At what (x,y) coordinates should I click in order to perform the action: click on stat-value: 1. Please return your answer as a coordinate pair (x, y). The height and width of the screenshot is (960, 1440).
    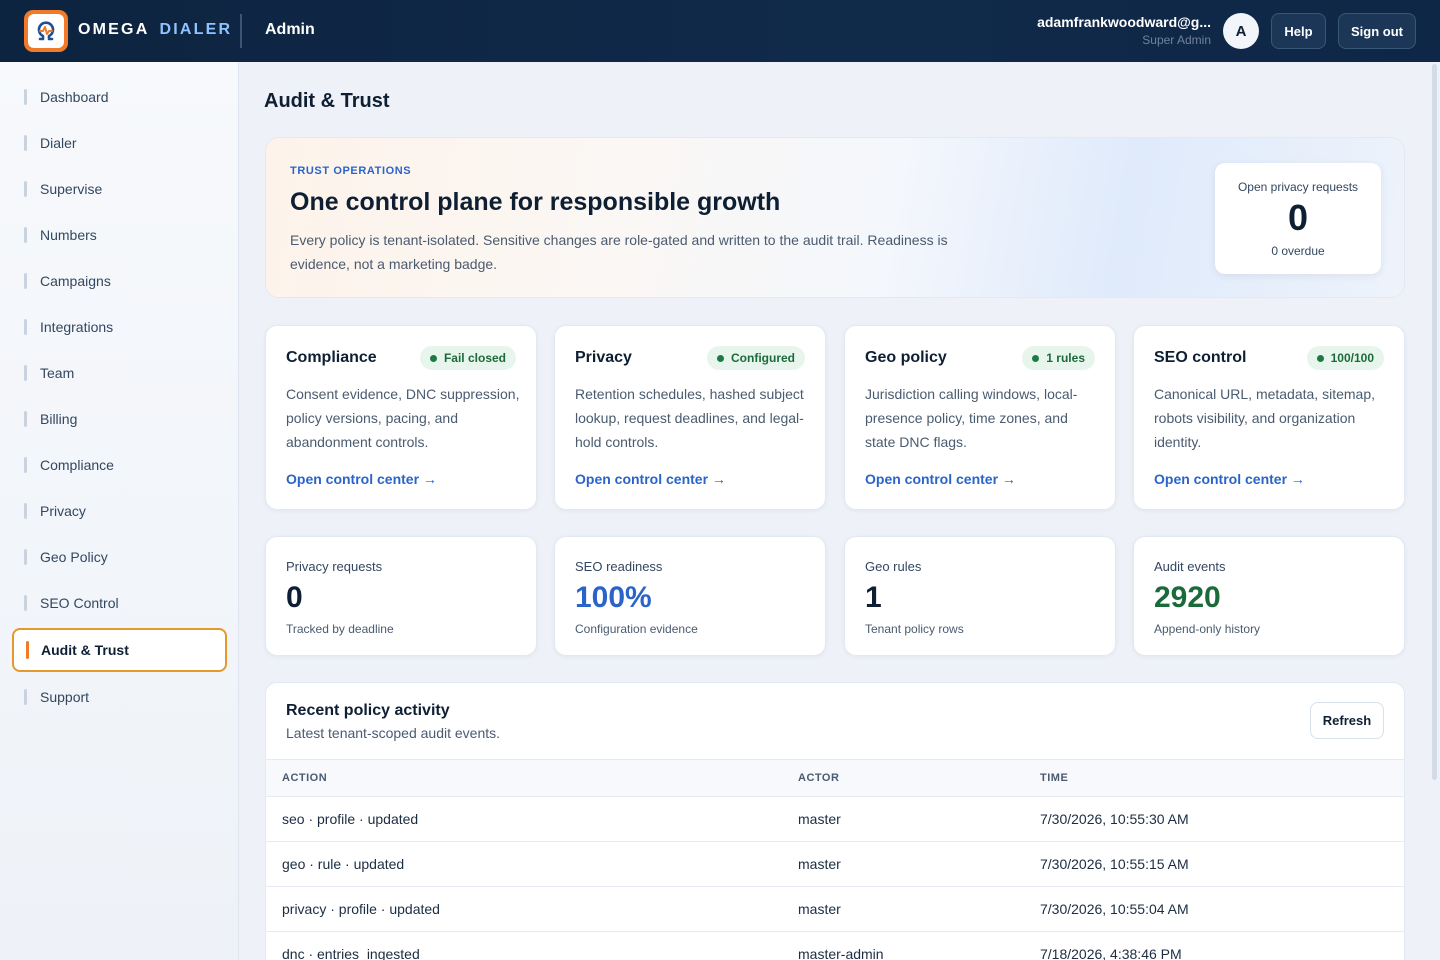
    Looking at the image, I should click on (873, 597).